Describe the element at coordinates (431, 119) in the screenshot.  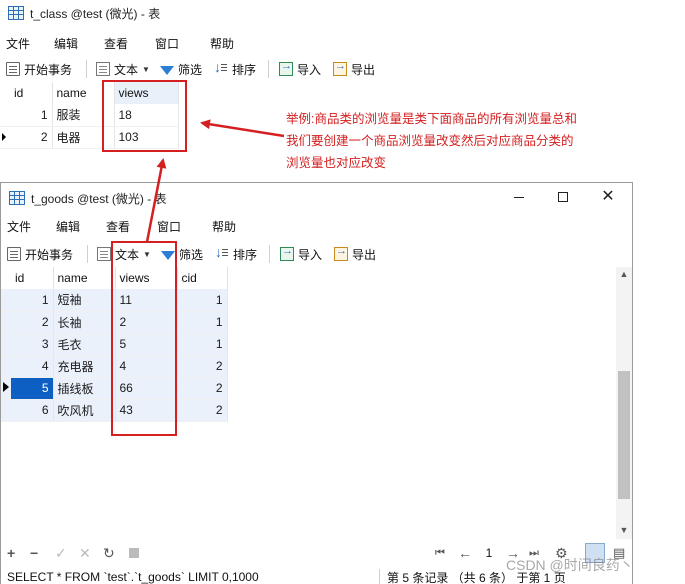
I see `annotation-line: 举例:商品类的浏览量是类下面商品的所有浏览量总和` at that location.